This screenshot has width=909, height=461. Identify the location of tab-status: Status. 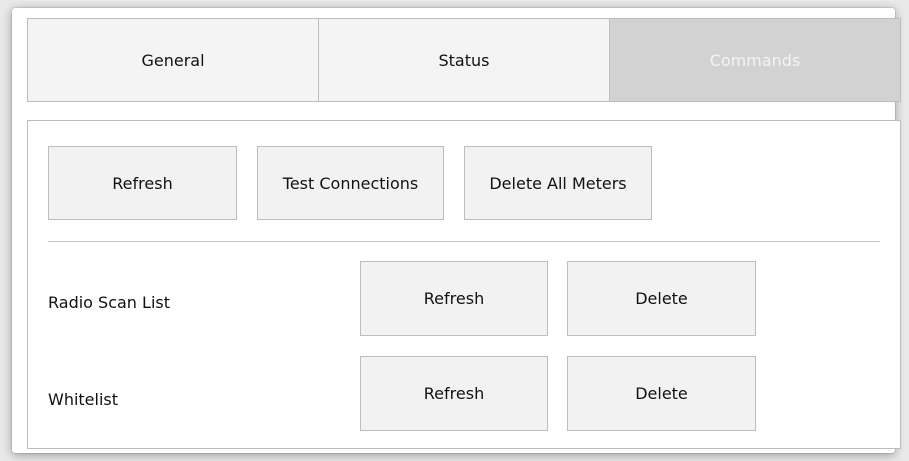
(464, 60).